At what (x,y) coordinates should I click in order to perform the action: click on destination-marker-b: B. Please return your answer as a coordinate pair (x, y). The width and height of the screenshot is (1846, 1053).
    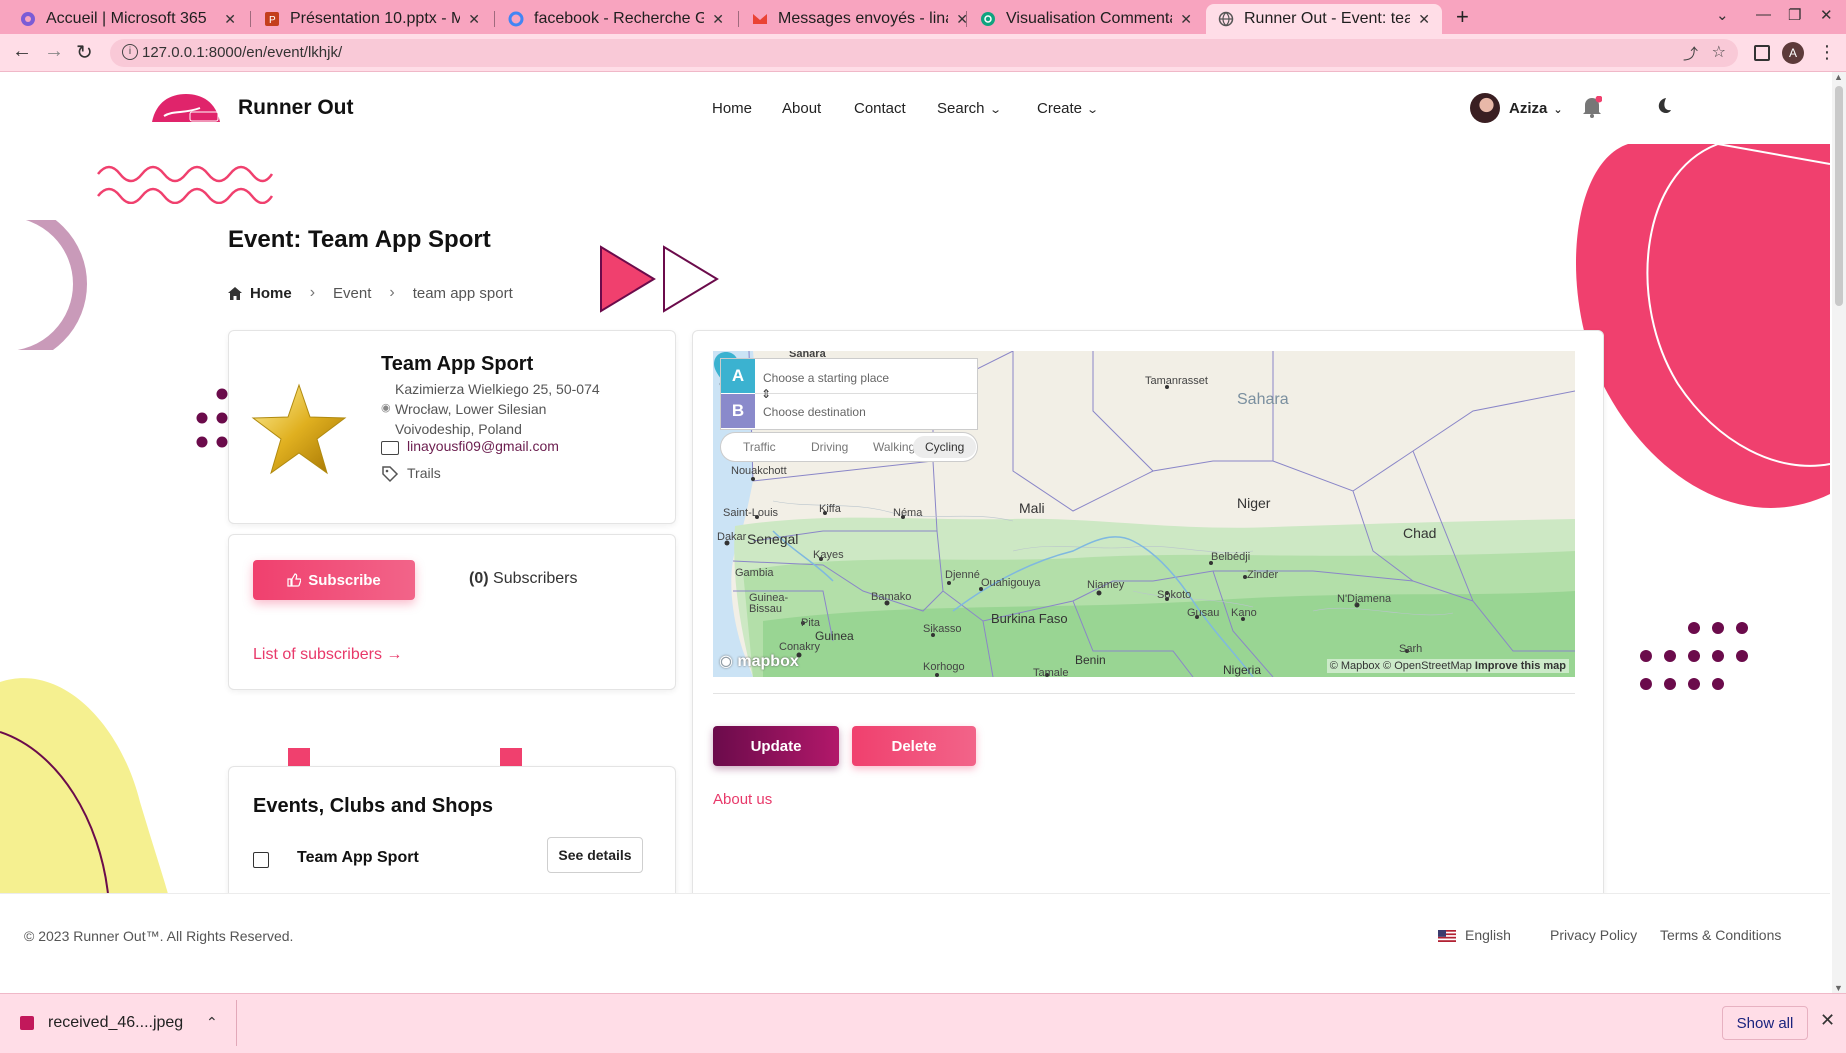
    Looking at the image, I should click on (738, 411).